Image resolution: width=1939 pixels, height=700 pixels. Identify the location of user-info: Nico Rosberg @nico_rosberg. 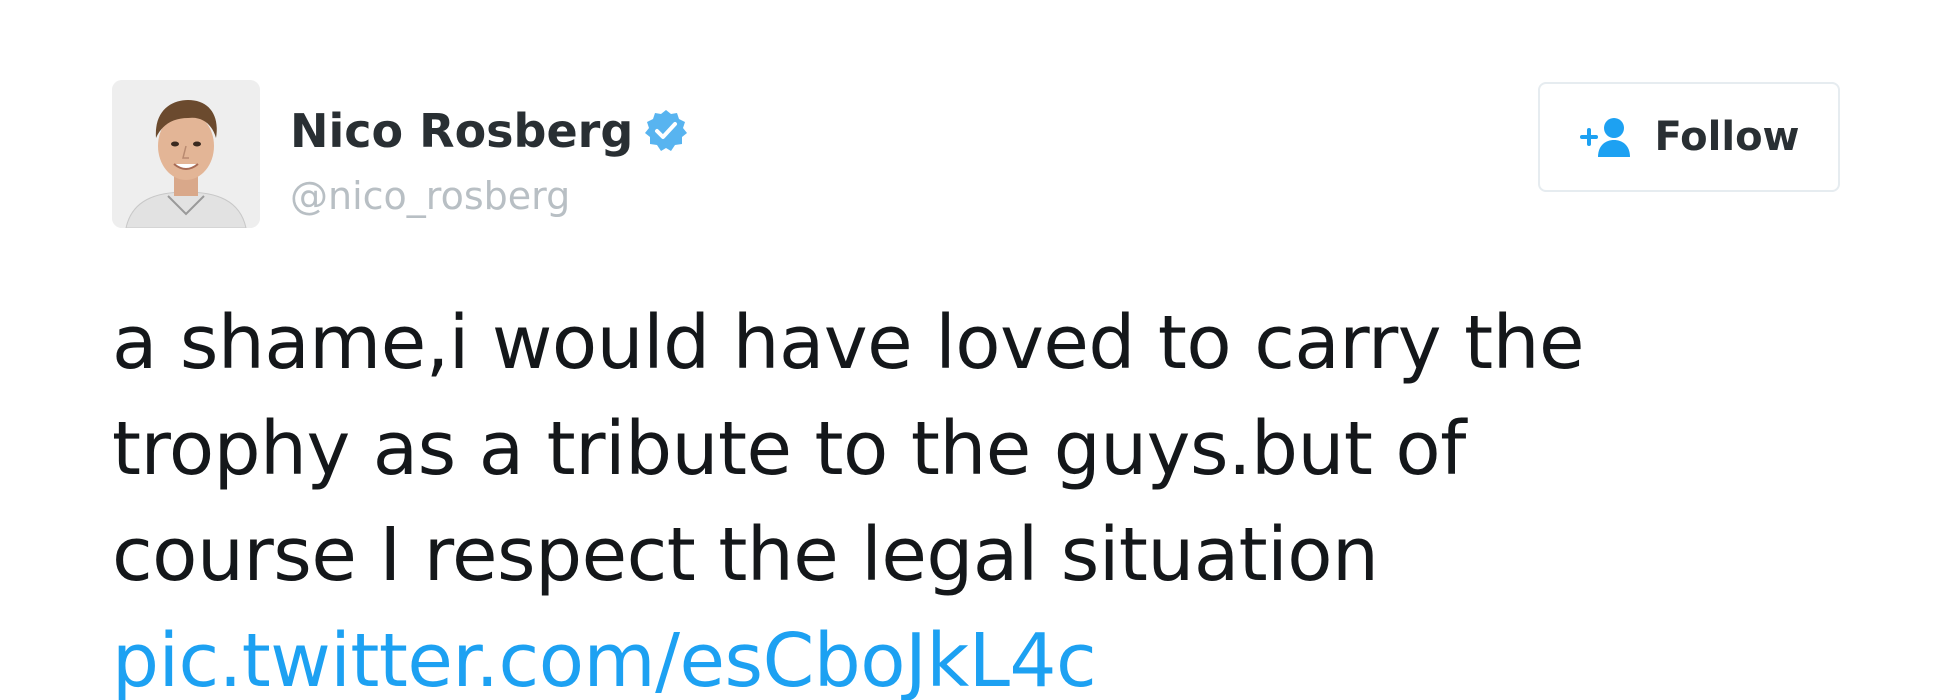
(489, 159).